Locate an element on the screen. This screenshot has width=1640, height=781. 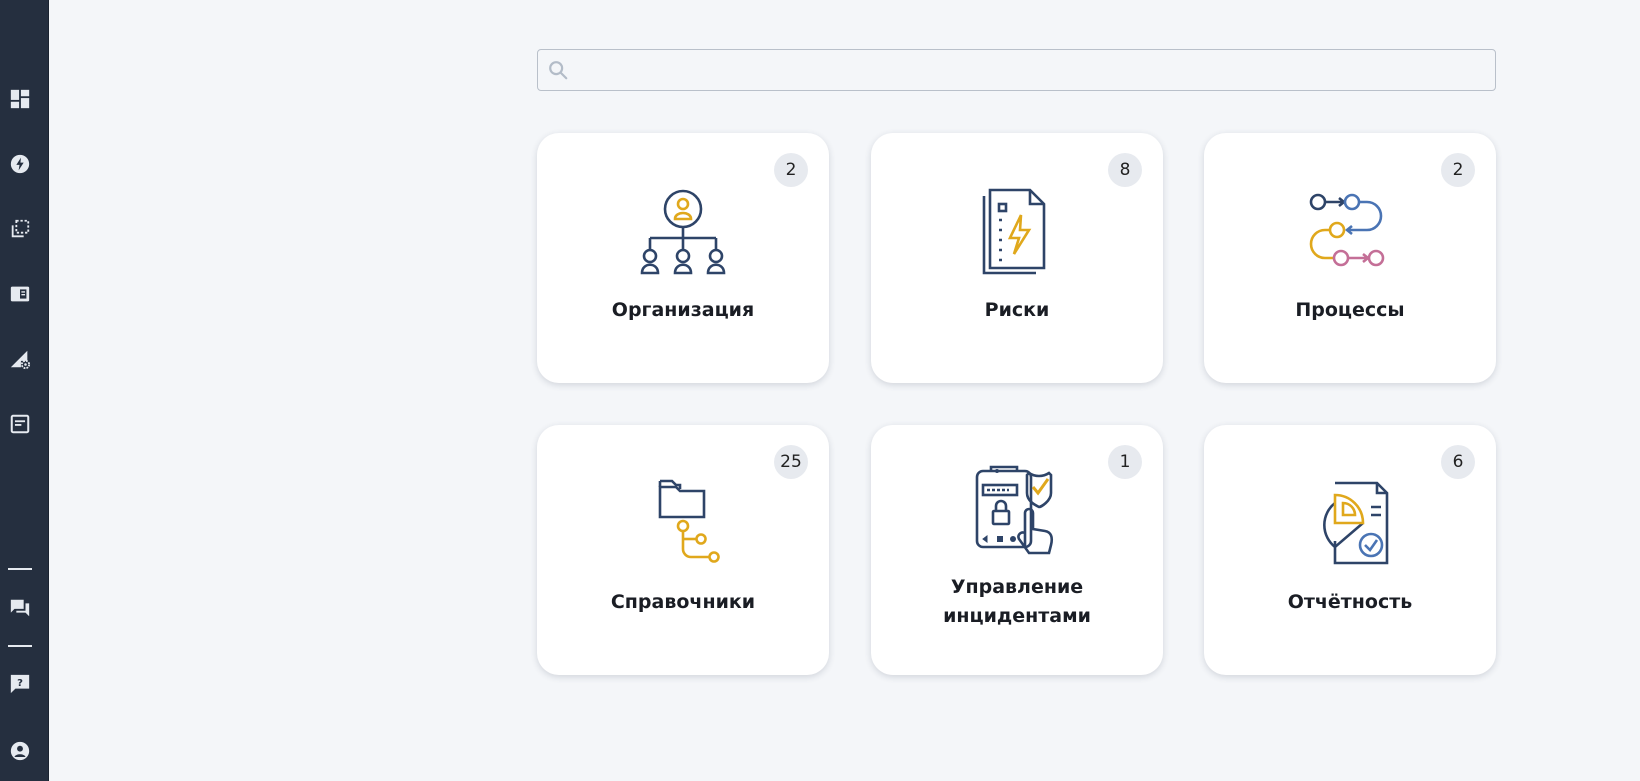
card-title: Организация is located at coordinates (683, 310).